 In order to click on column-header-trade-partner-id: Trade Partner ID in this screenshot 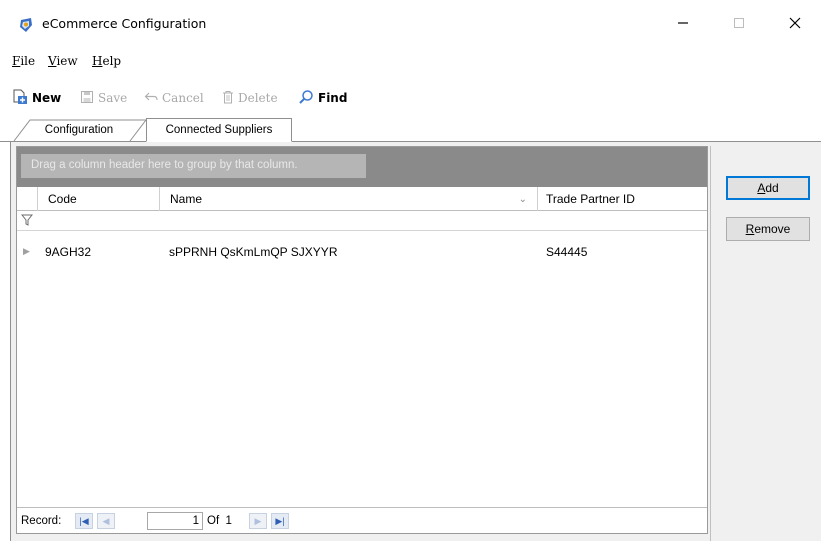, I will do `click(622, 199)`.